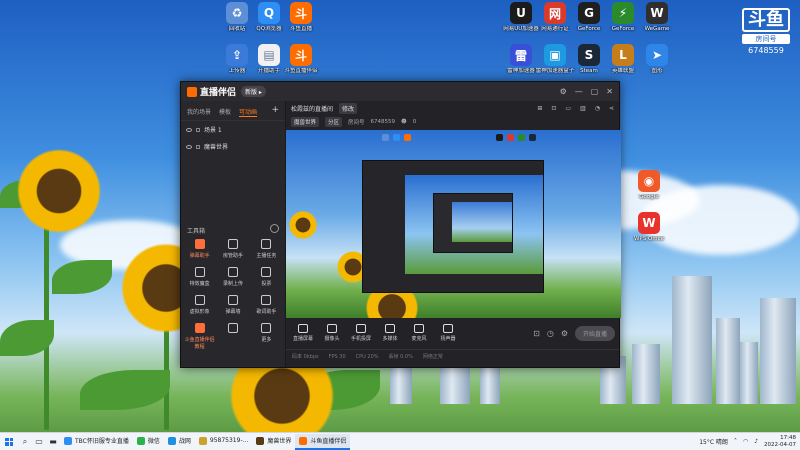 This screenshot has width=800, height=450. I want to click on lol-icon: L, so click(623, 55).